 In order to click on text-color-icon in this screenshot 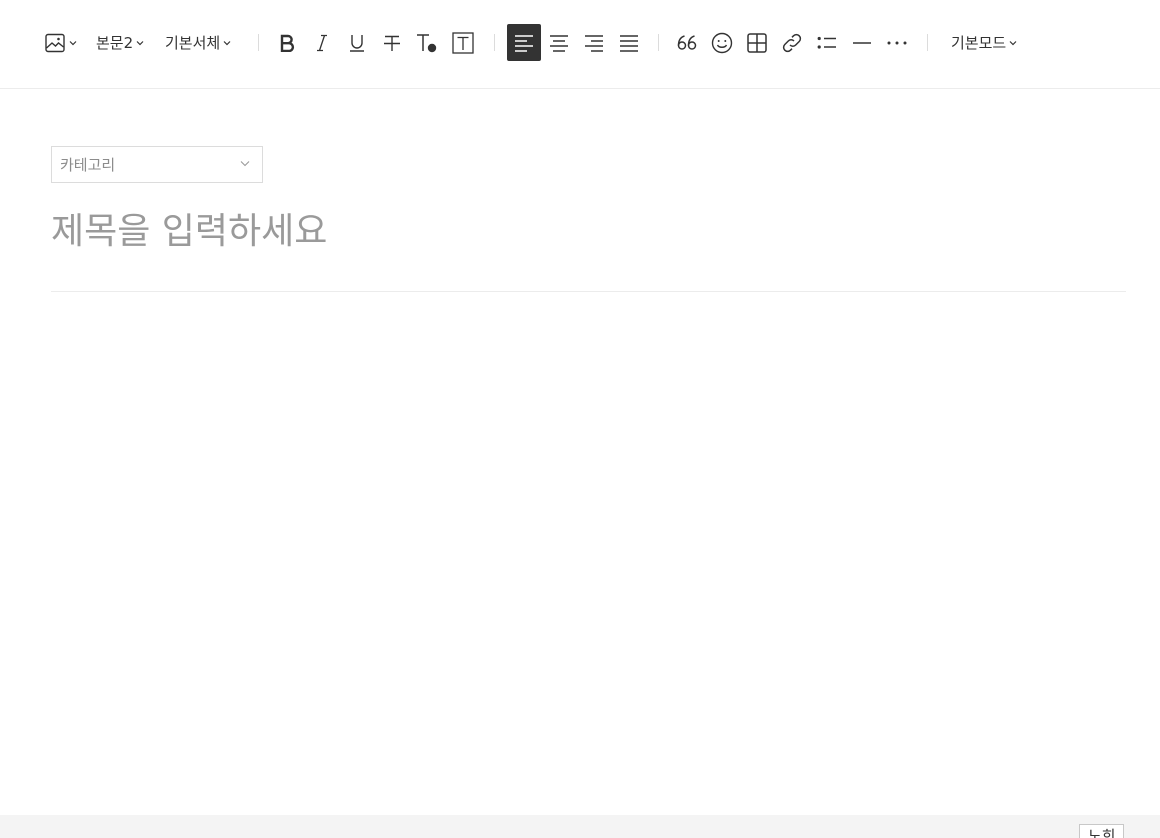, I will do `click(427, 42)`.